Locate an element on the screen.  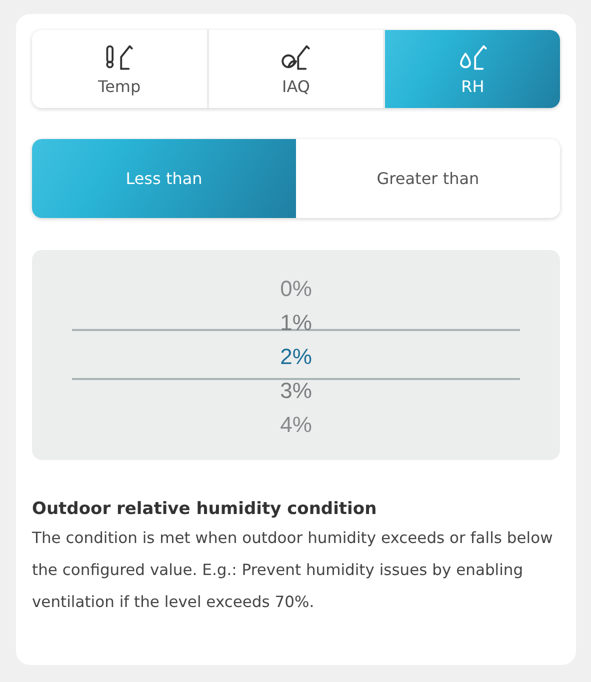
picker-option: 0% is located at coordinates (296, 289).